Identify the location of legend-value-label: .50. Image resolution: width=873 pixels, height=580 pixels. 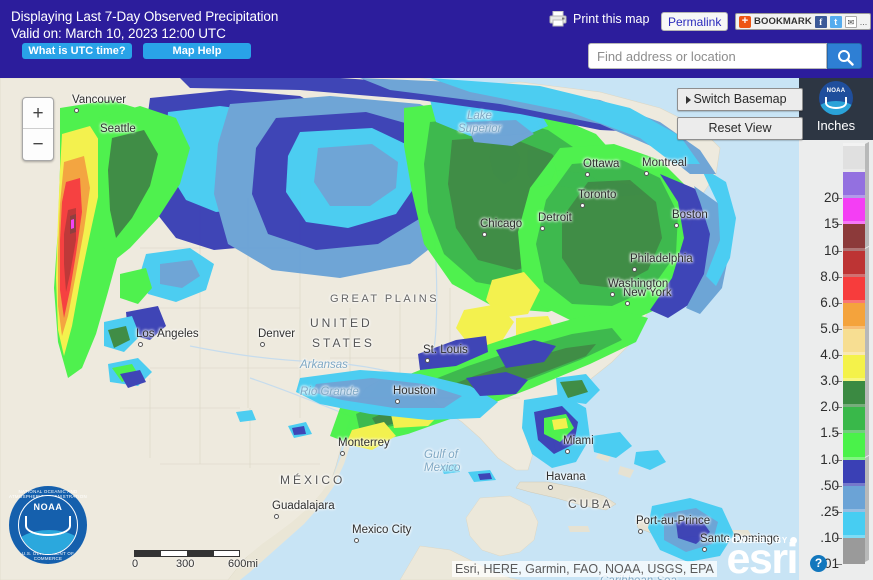
(829, 485).